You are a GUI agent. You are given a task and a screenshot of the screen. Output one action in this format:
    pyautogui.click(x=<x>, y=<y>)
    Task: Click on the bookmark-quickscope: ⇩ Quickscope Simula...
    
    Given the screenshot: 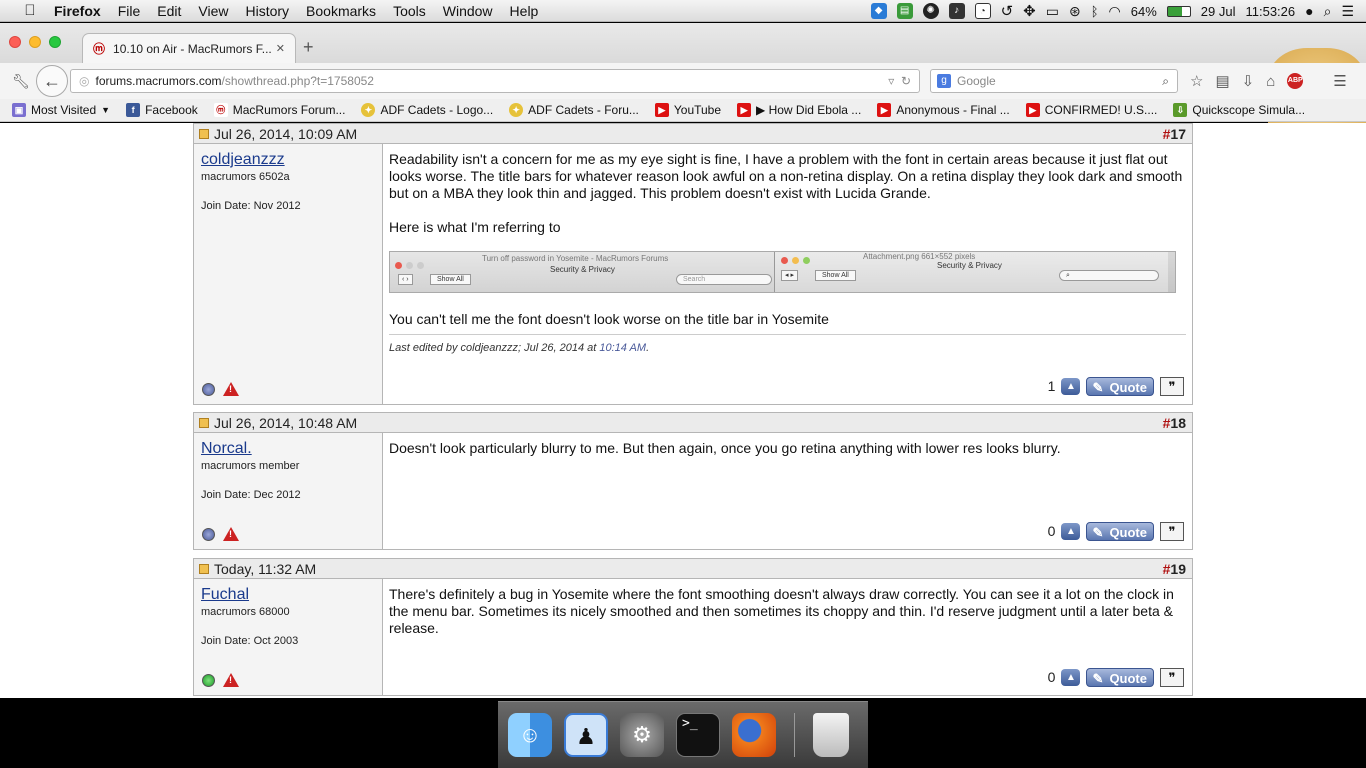 What is the action you would take?
    pyautogui.click(x=1239, y=110)
    